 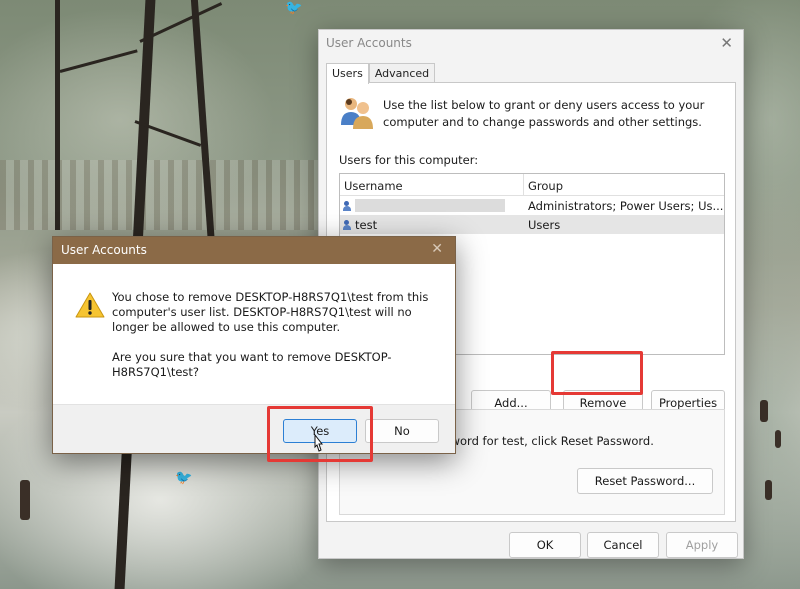 What do you see at coordinates (545, 545) in the screenshot?
I see `ok-button: OK` at bounding box center [545, 545].